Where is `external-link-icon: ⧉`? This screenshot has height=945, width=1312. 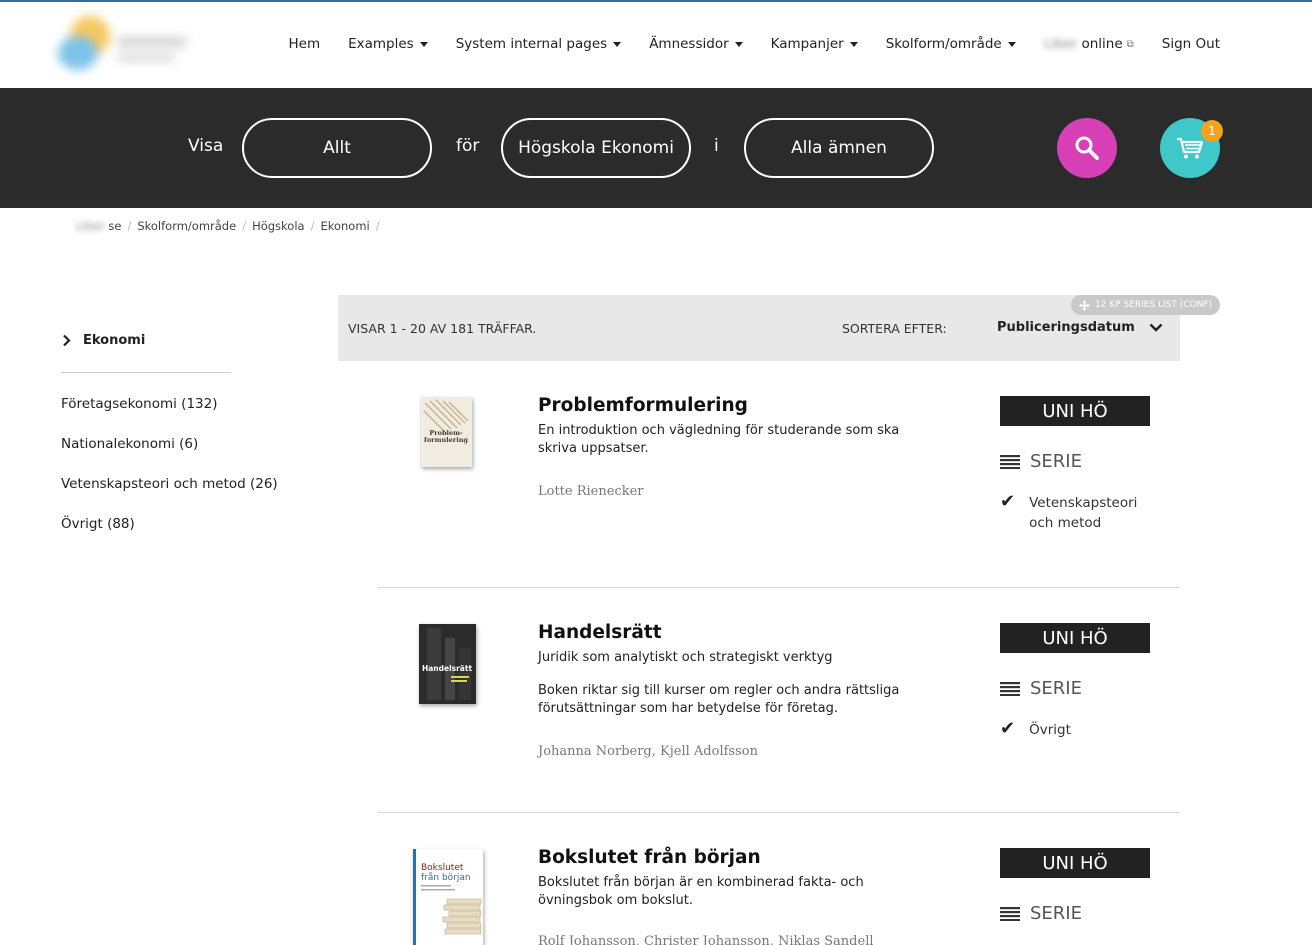 external-link-icon: ⧉ is located at coordinates (1130, 44).